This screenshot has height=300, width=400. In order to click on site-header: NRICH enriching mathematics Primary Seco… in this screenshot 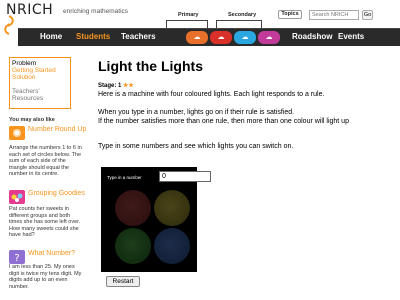, I will do `click(200, 17)`.